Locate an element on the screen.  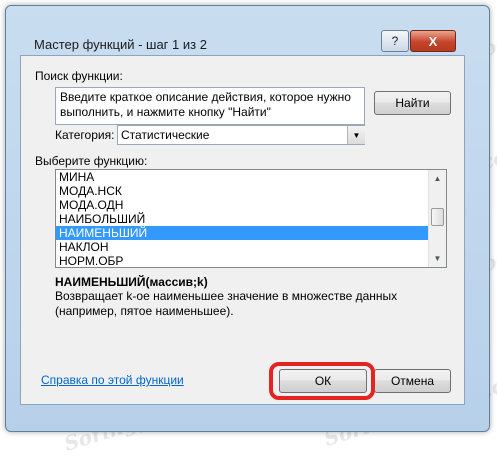
scroll-thumb is located at coordinates (437, 217).